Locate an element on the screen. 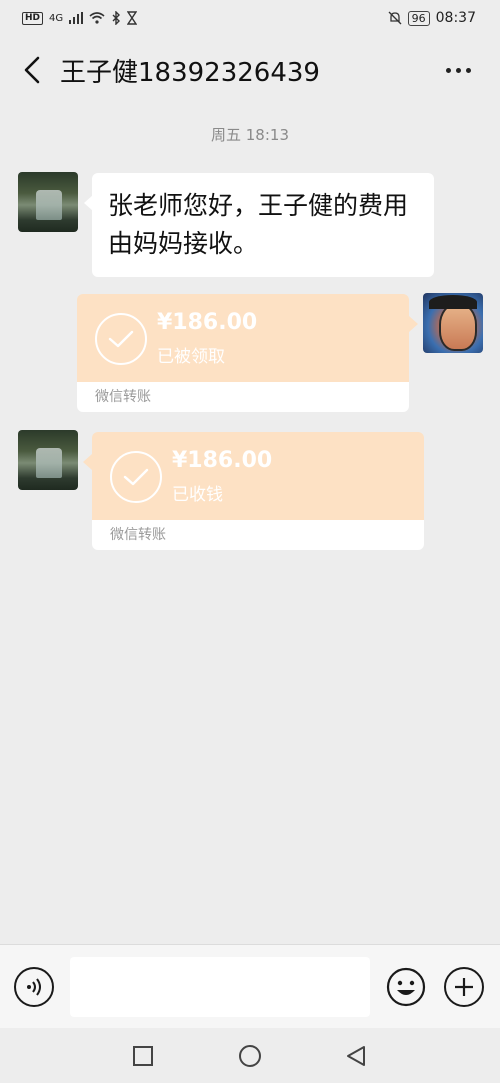 This screenshot has height=1083, width=500. back-triangle-icon is located at coordinates (356, 1056).